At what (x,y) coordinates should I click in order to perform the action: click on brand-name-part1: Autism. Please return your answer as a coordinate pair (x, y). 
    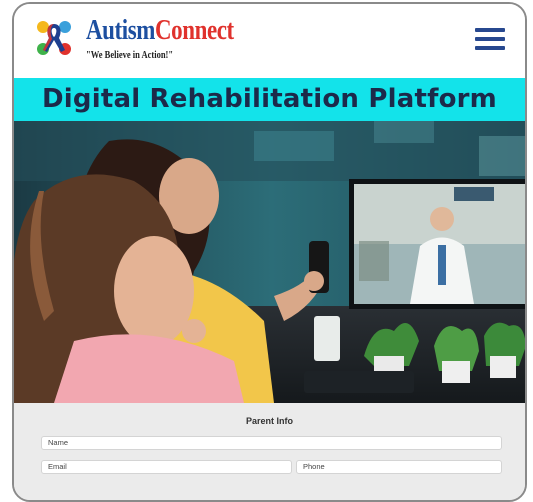
    Looking at the image, I should click on (120, 30).